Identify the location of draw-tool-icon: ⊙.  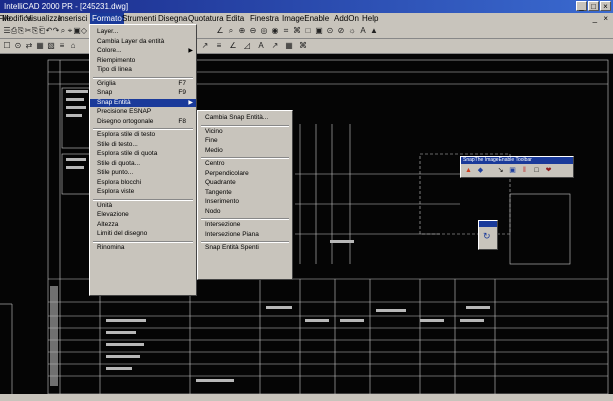
(18, 46).